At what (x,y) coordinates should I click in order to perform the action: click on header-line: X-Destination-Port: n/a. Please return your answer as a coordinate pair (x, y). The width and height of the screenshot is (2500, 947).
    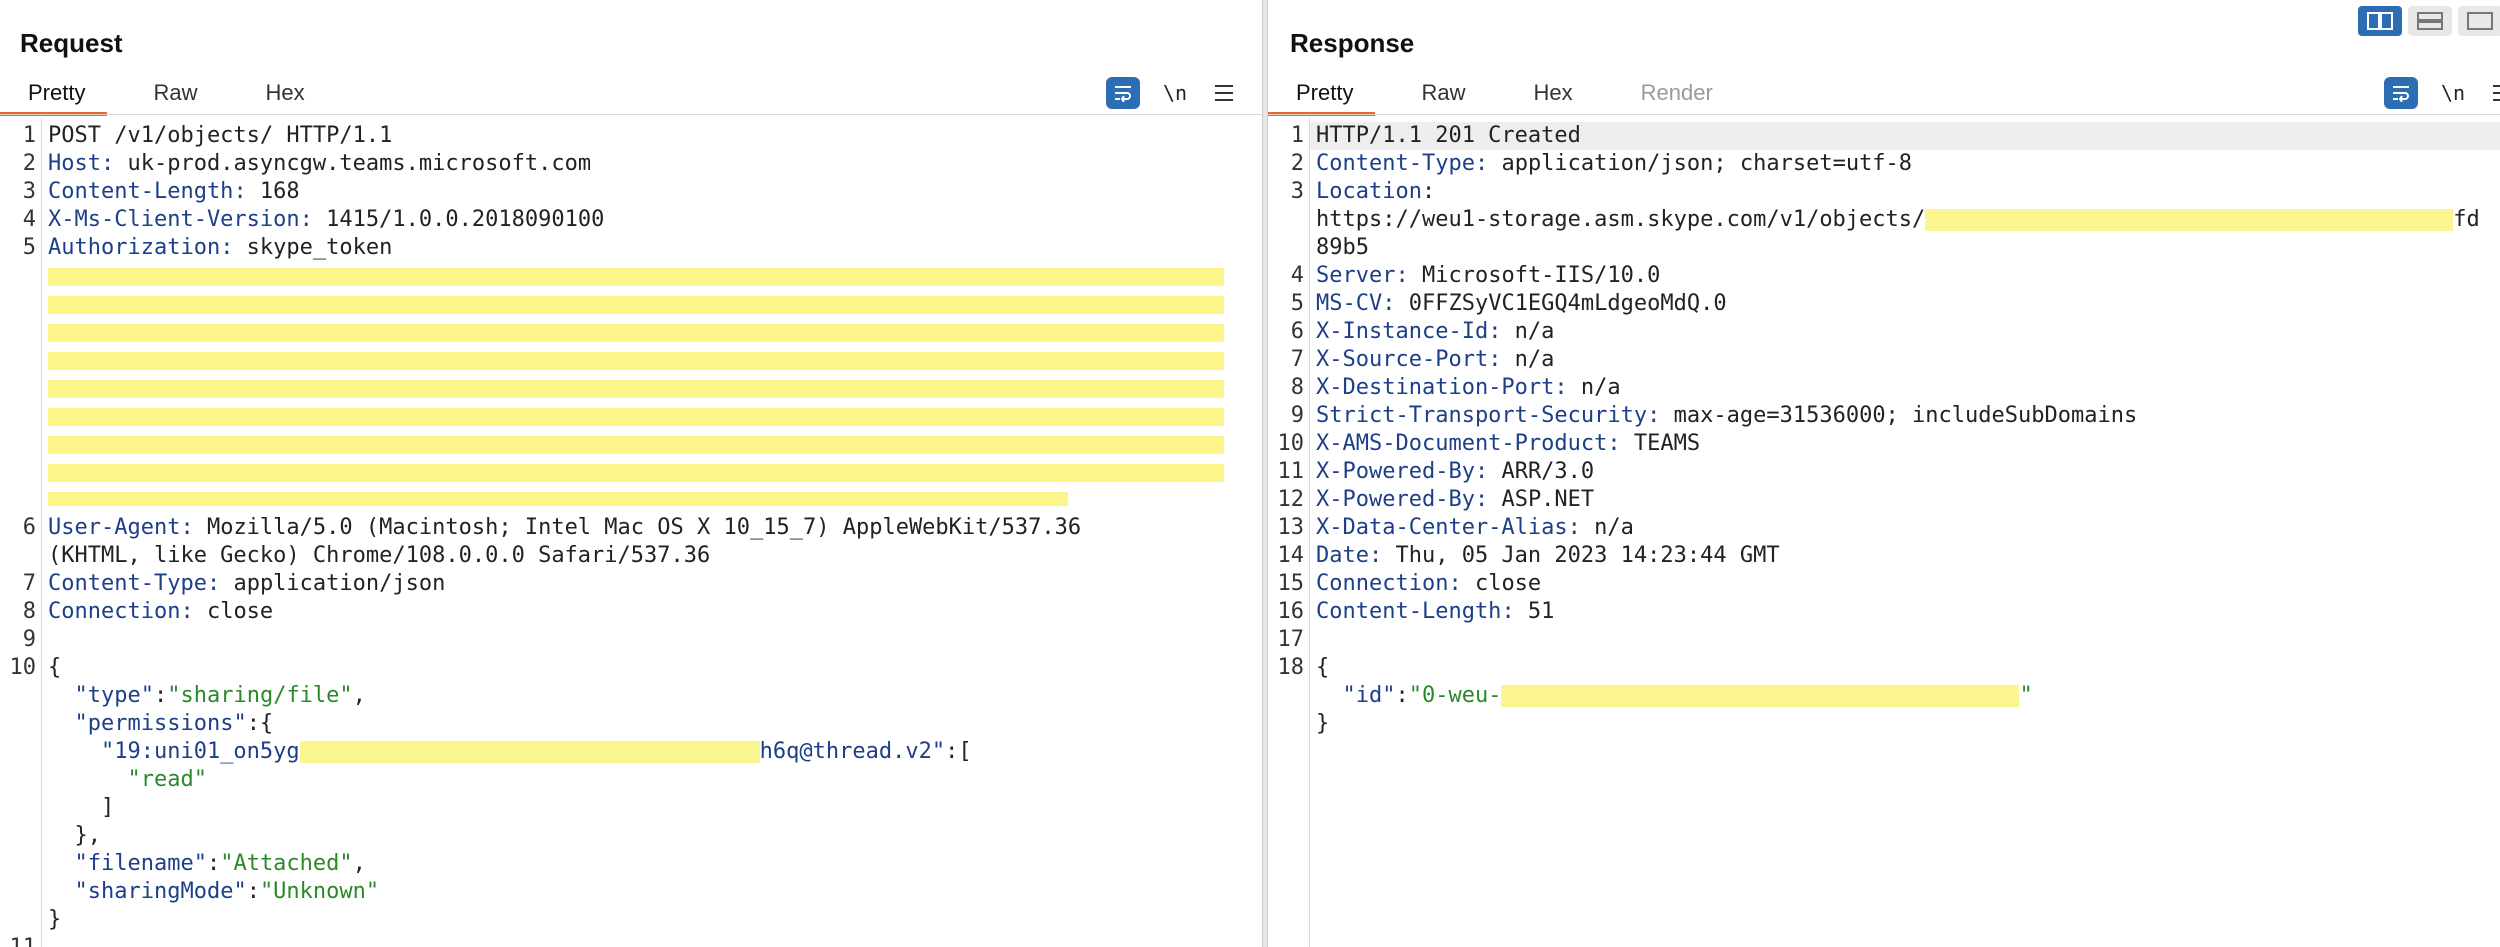
    Looking at the image, I should click on (1468, 387).